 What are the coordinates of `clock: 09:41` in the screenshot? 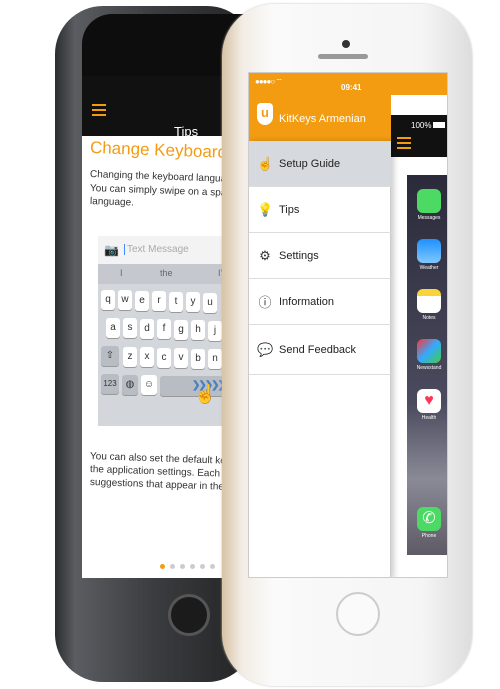 It's located at (351, 87).